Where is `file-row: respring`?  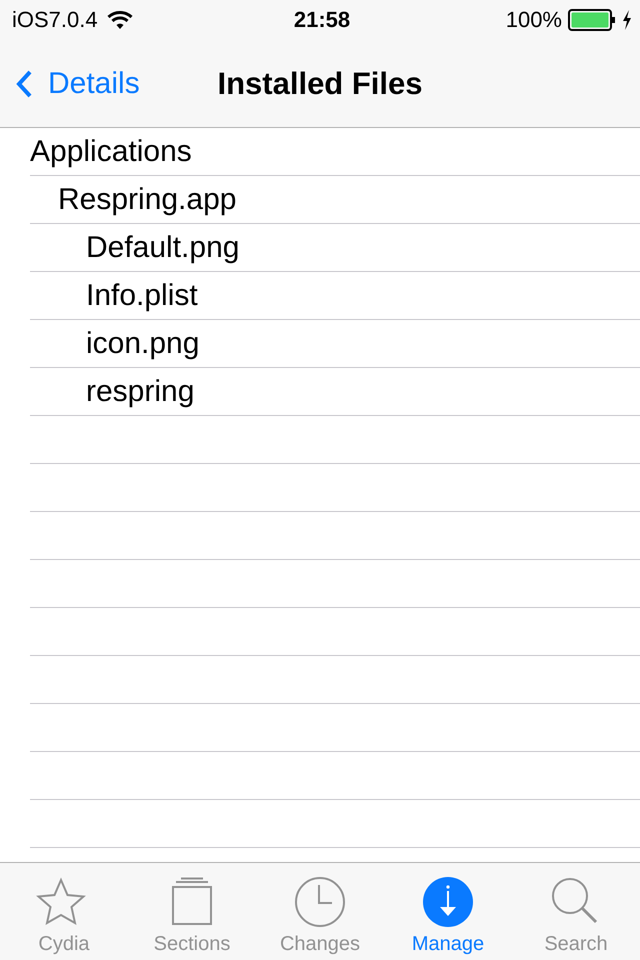
file-row: respring is located at coordinates (335, 392).